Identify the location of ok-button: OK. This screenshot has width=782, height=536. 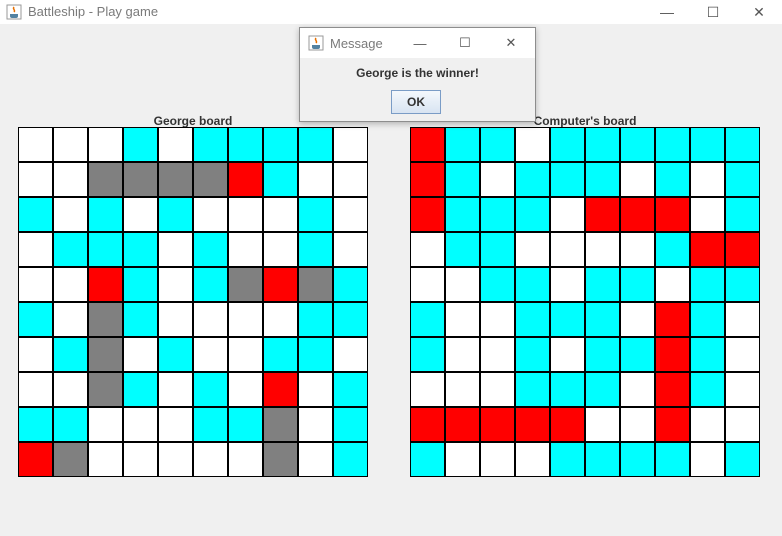
(416, 102).